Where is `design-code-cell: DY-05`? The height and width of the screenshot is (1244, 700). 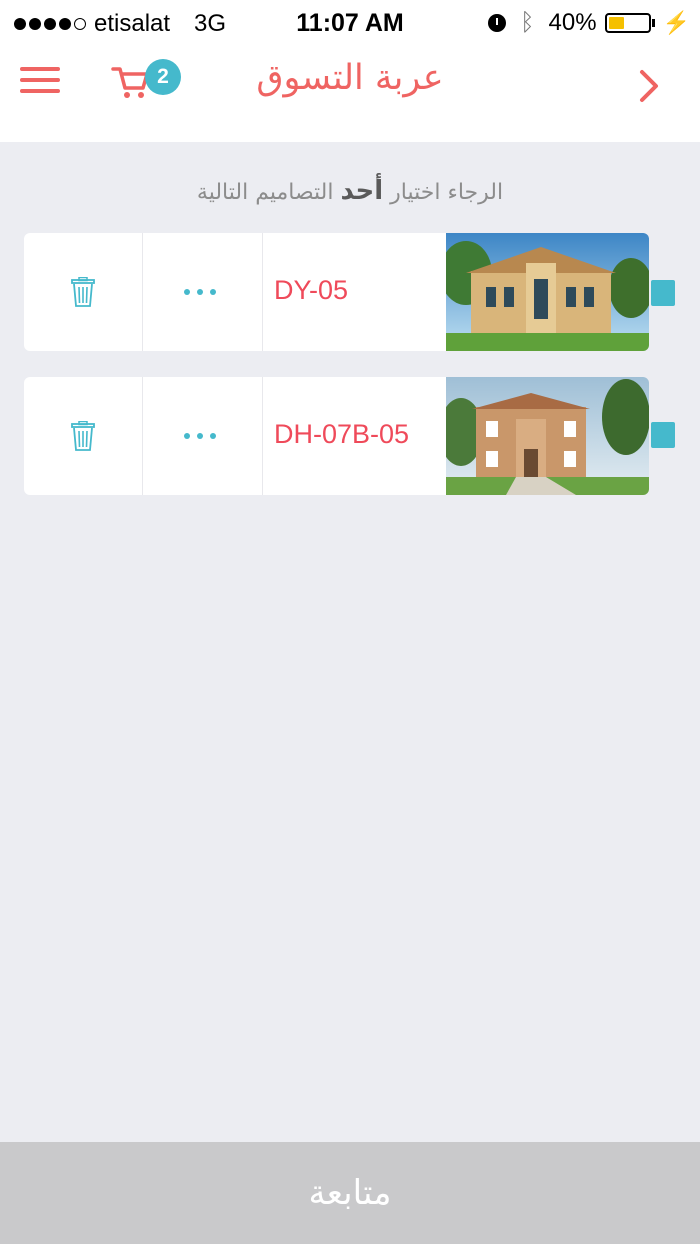 design-code-cell: DY-05 is located at coordinates (354, 292).